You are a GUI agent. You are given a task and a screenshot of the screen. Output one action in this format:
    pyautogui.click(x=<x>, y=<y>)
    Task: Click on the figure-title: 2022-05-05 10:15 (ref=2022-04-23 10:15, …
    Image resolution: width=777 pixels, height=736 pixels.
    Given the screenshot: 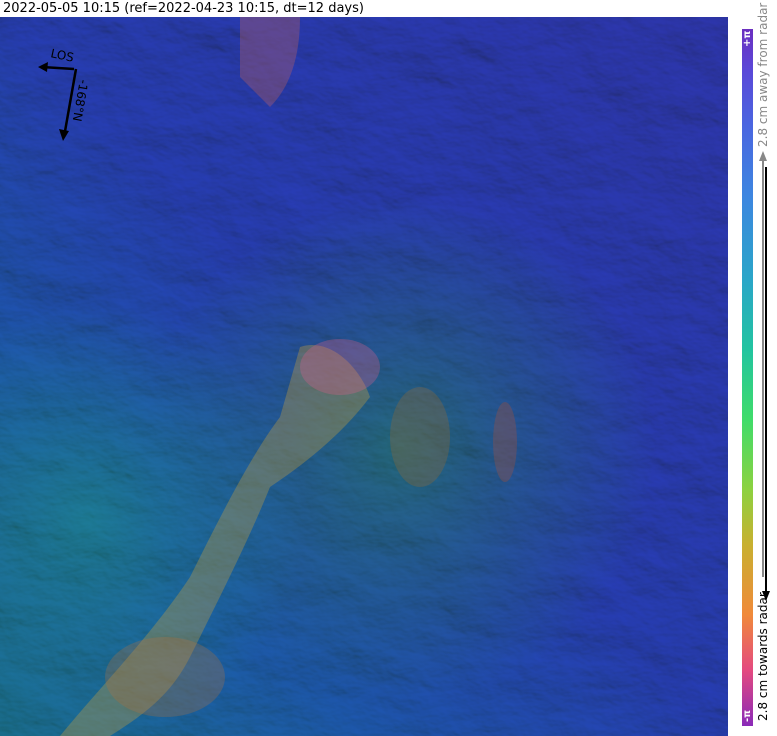 What is the action you would take?
    pyautogui.click(x=183, y=8)
    